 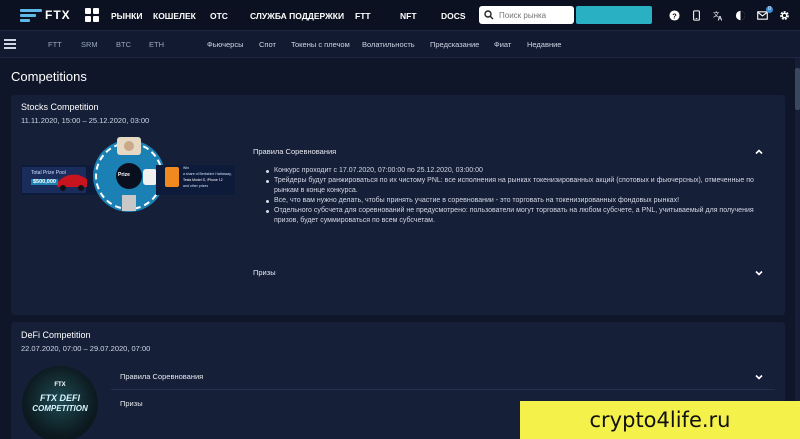 What do you see at coordinates (91, 15) in the screenshot?
I see `apps-grid-icon` at bounding box center [91, 15].